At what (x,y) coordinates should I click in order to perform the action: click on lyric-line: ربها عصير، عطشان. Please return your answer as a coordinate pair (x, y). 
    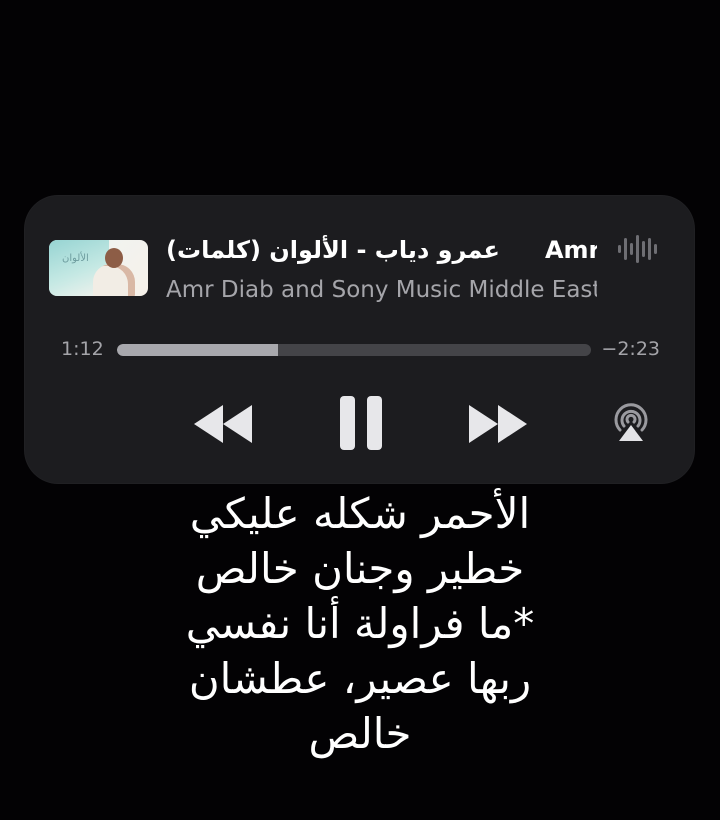
    Looking at the image, I should click on (360, 678).